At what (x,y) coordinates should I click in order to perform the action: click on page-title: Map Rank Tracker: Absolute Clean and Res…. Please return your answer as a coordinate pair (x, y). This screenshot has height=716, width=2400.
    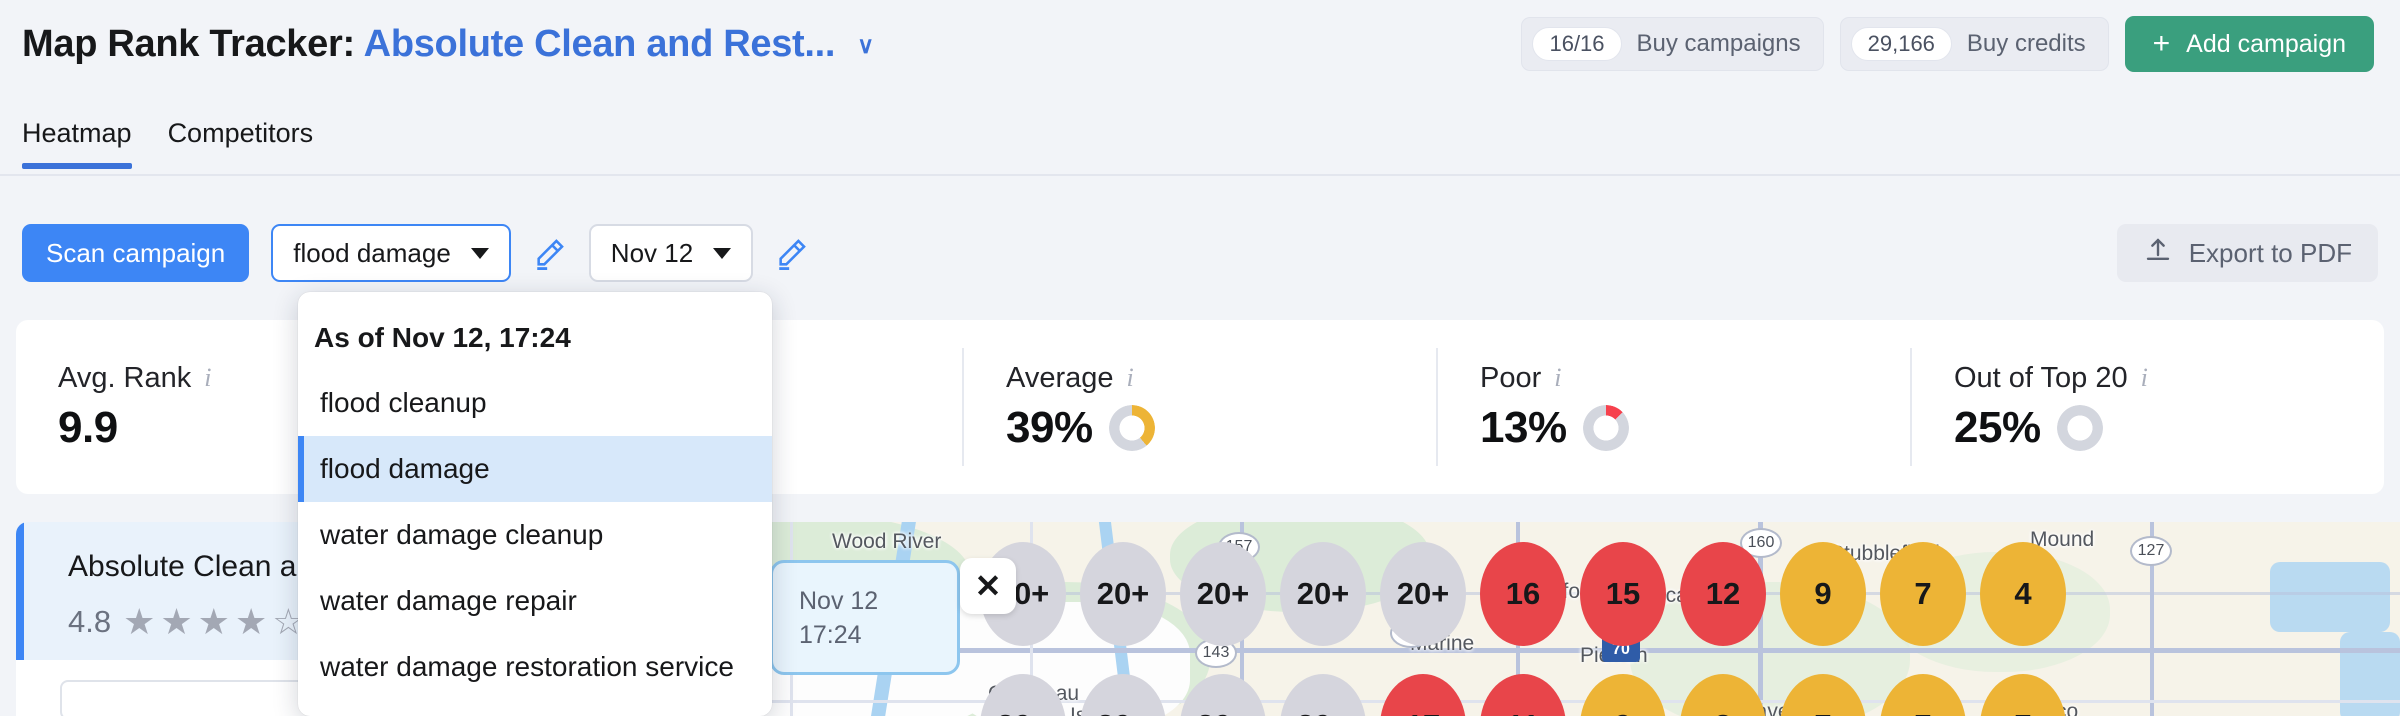
    Looking at the image, I should click on (448, 44).